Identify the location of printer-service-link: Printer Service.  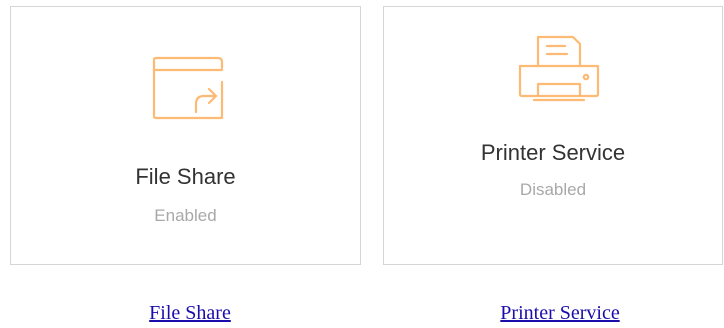
(560, 313).